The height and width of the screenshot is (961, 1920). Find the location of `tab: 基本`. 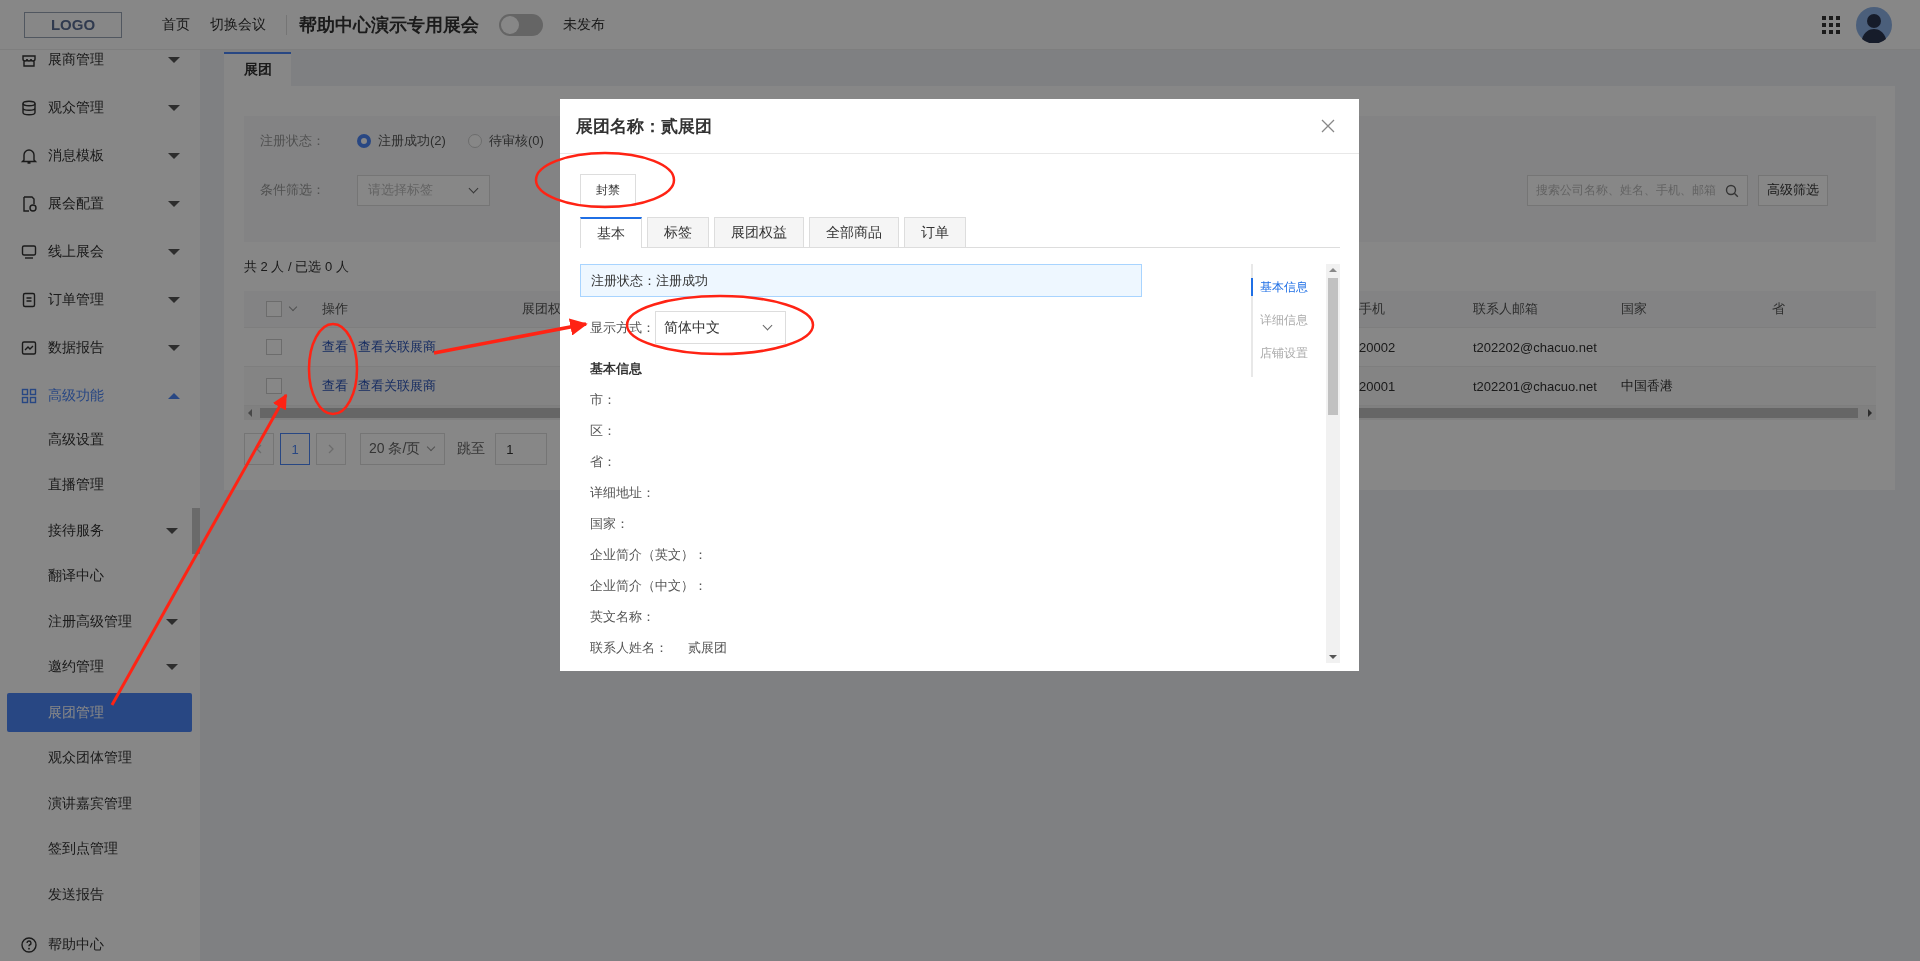

tab: 基本 is located at coordinates (611, 232).